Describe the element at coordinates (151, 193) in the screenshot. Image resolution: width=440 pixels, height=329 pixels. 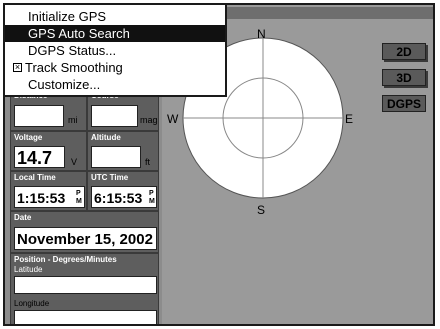
I see `utc-time-pm-top: P` at that location.